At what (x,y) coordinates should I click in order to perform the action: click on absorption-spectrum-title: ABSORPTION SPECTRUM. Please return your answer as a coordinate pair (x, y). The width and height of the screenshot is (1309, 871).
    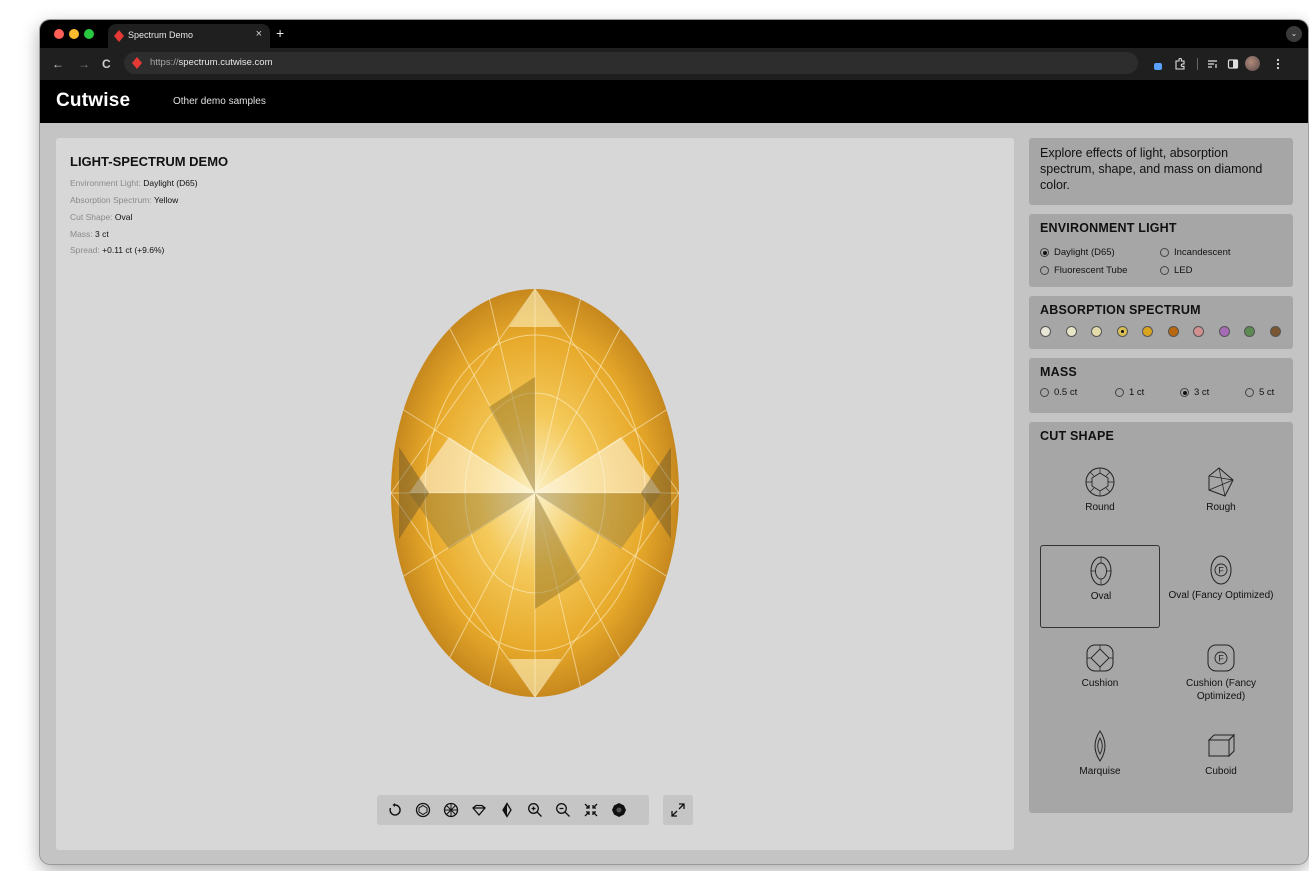
    Looking at the image, I should click on (1120, 310).